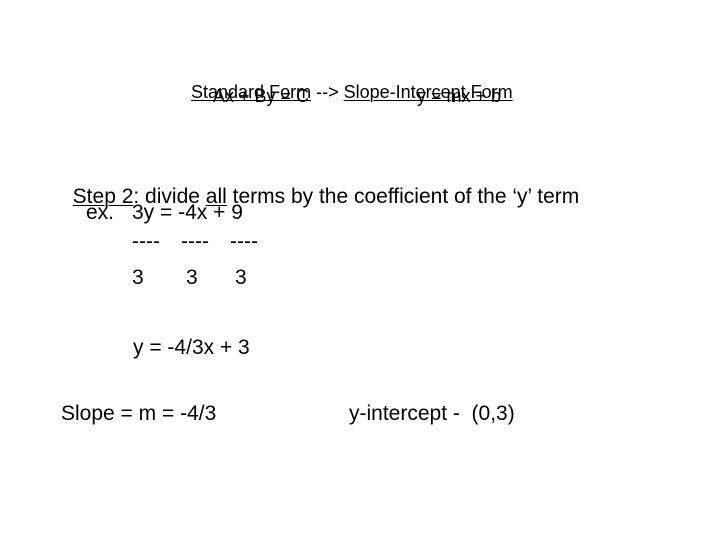  Describe the element at coordinates (261, 96) in the screenshot. I see `standard-form-formula: Ax + By = C` at that location.